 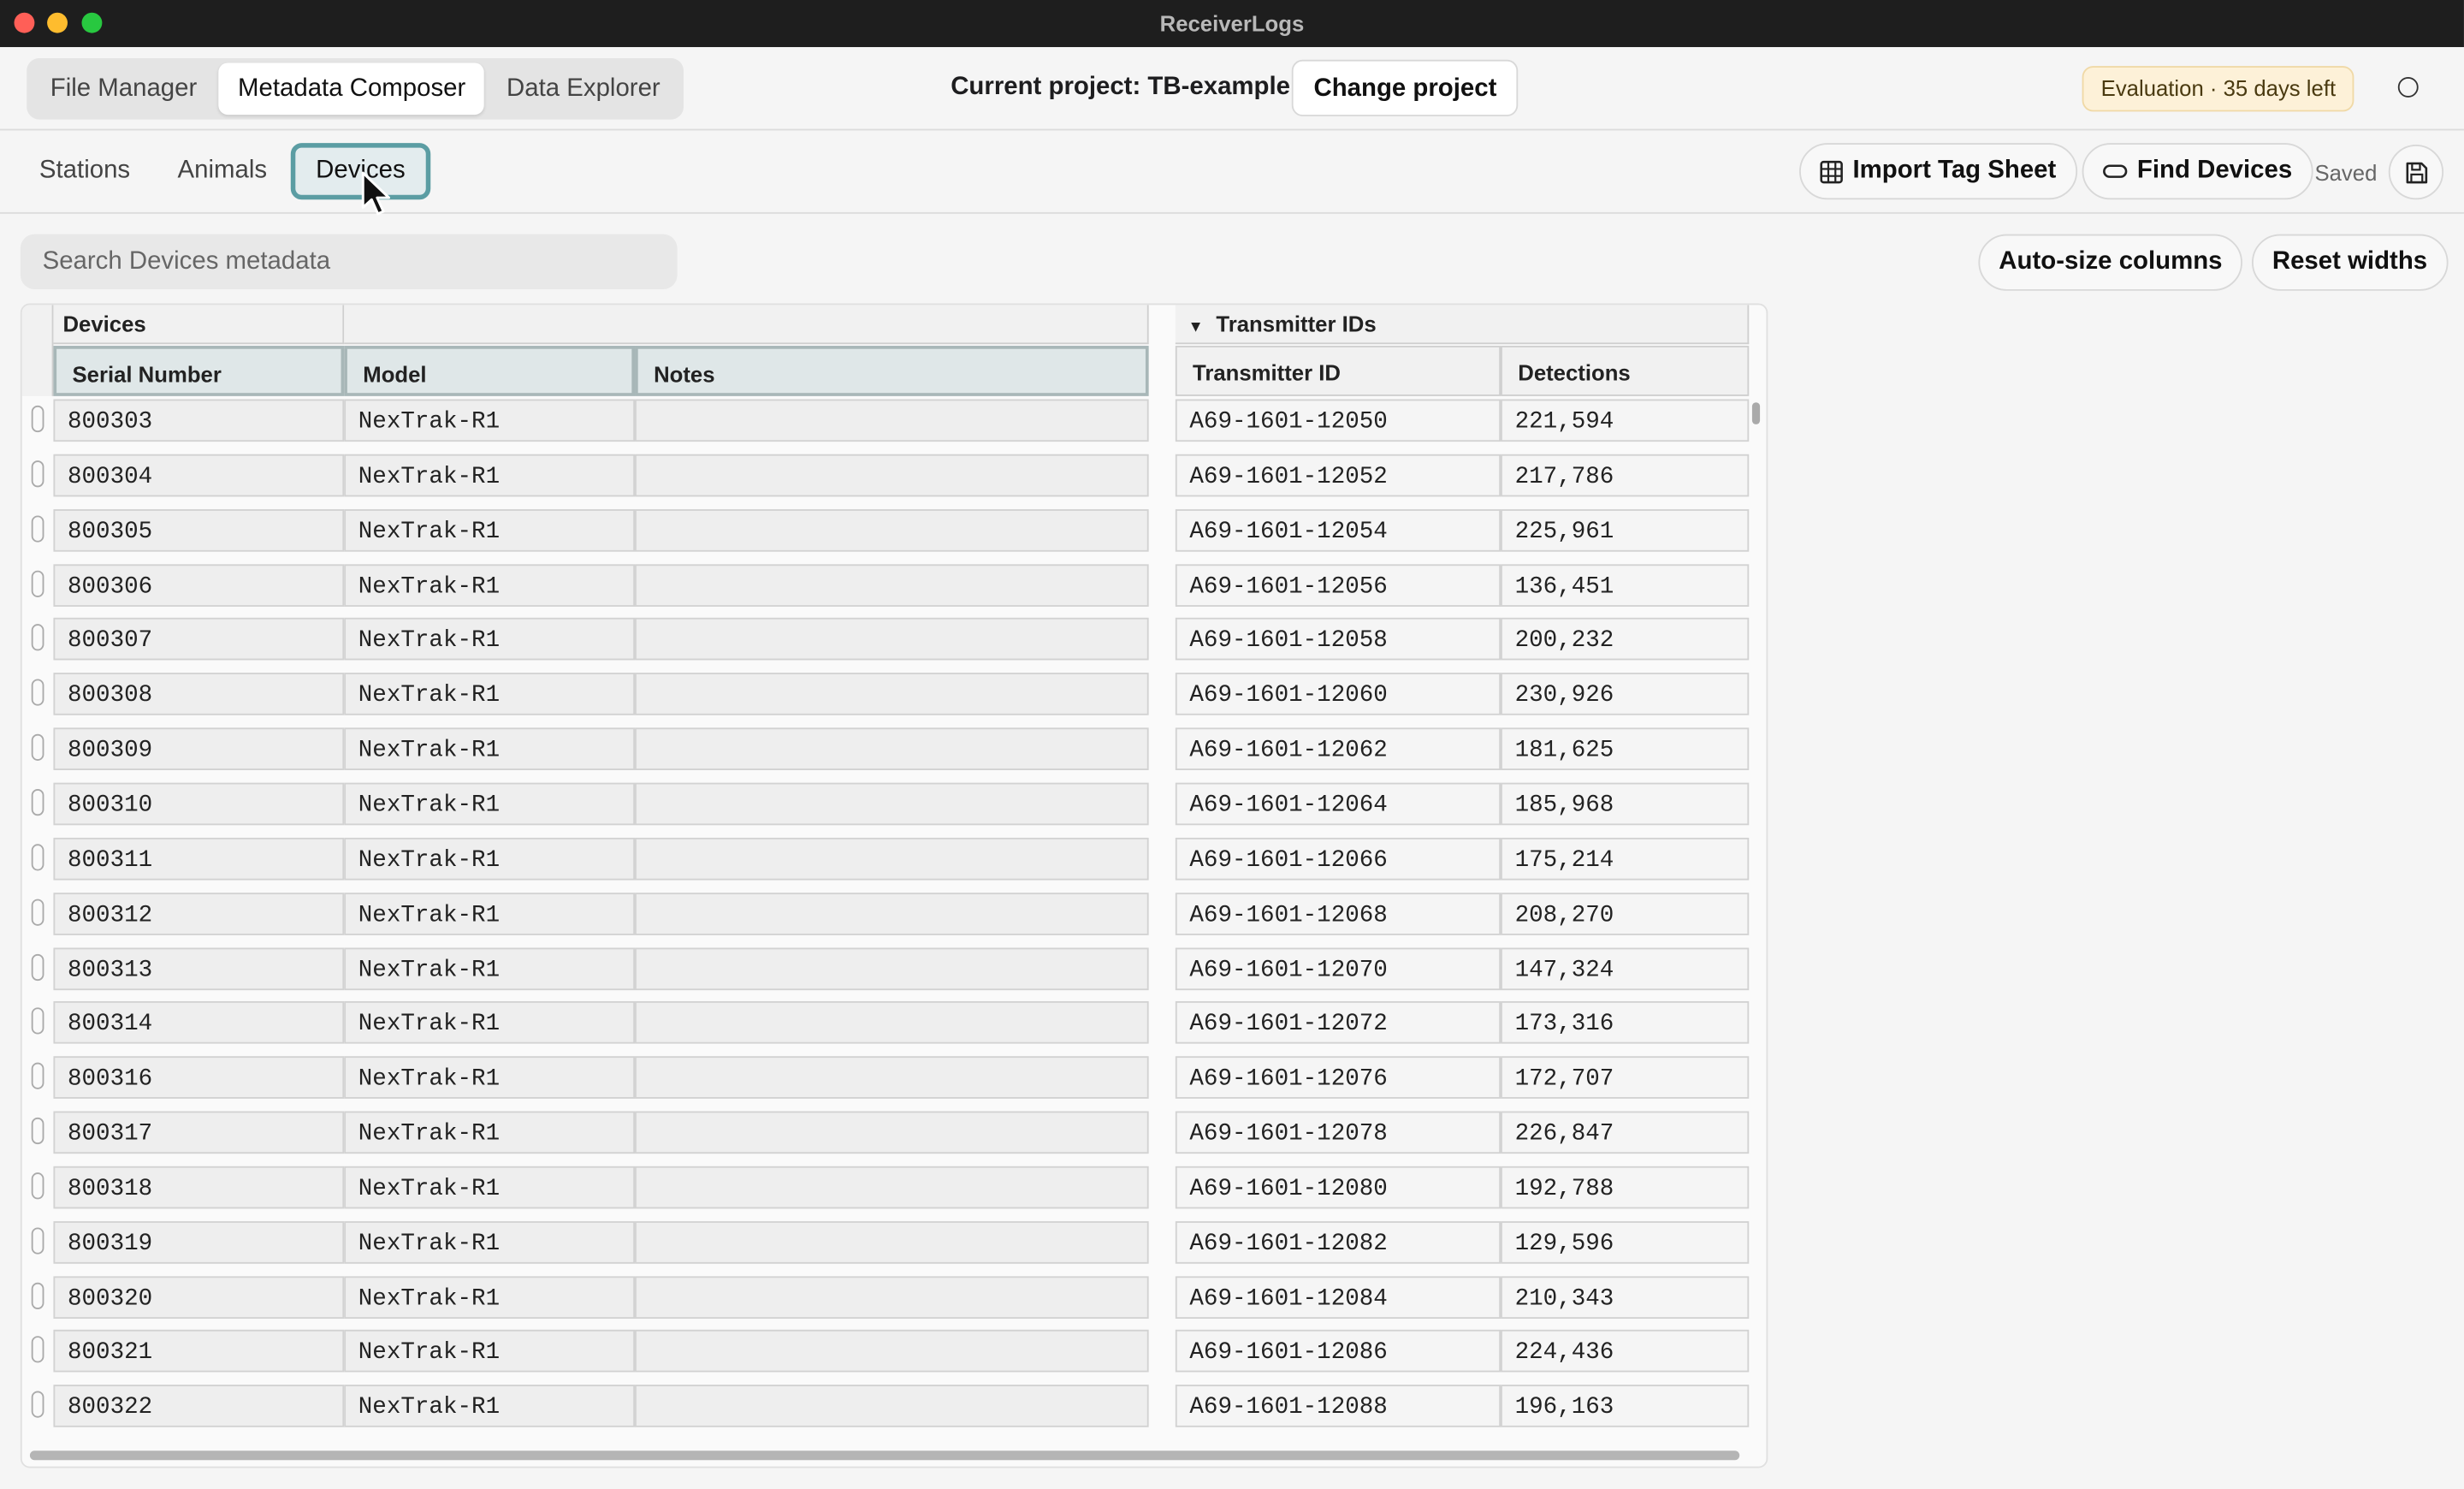 What do you see at coordinates (349, 262) in the screenshot?
I see `search-input` at bounding box center [349, 262].